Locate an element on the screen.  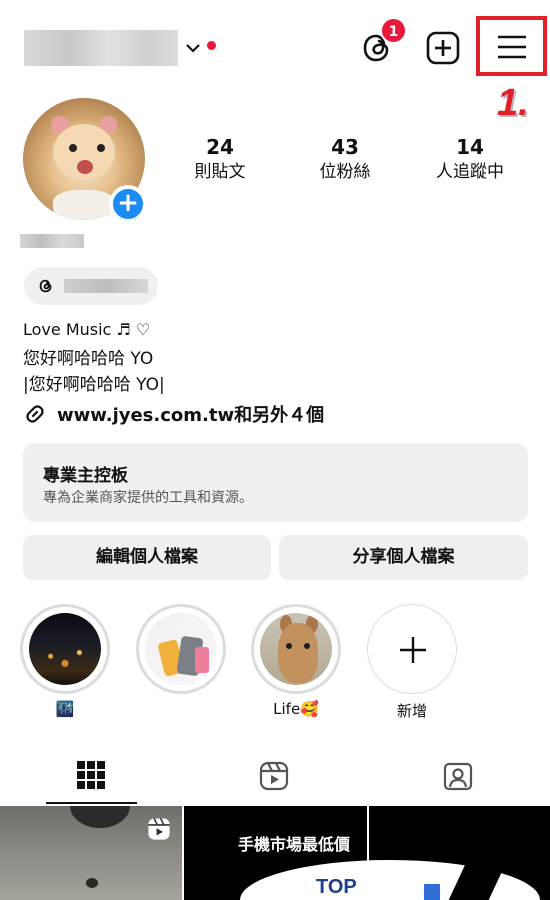
bio-line-2: 您好啊哈哈哈 YO is located at coordinates (88, 359).